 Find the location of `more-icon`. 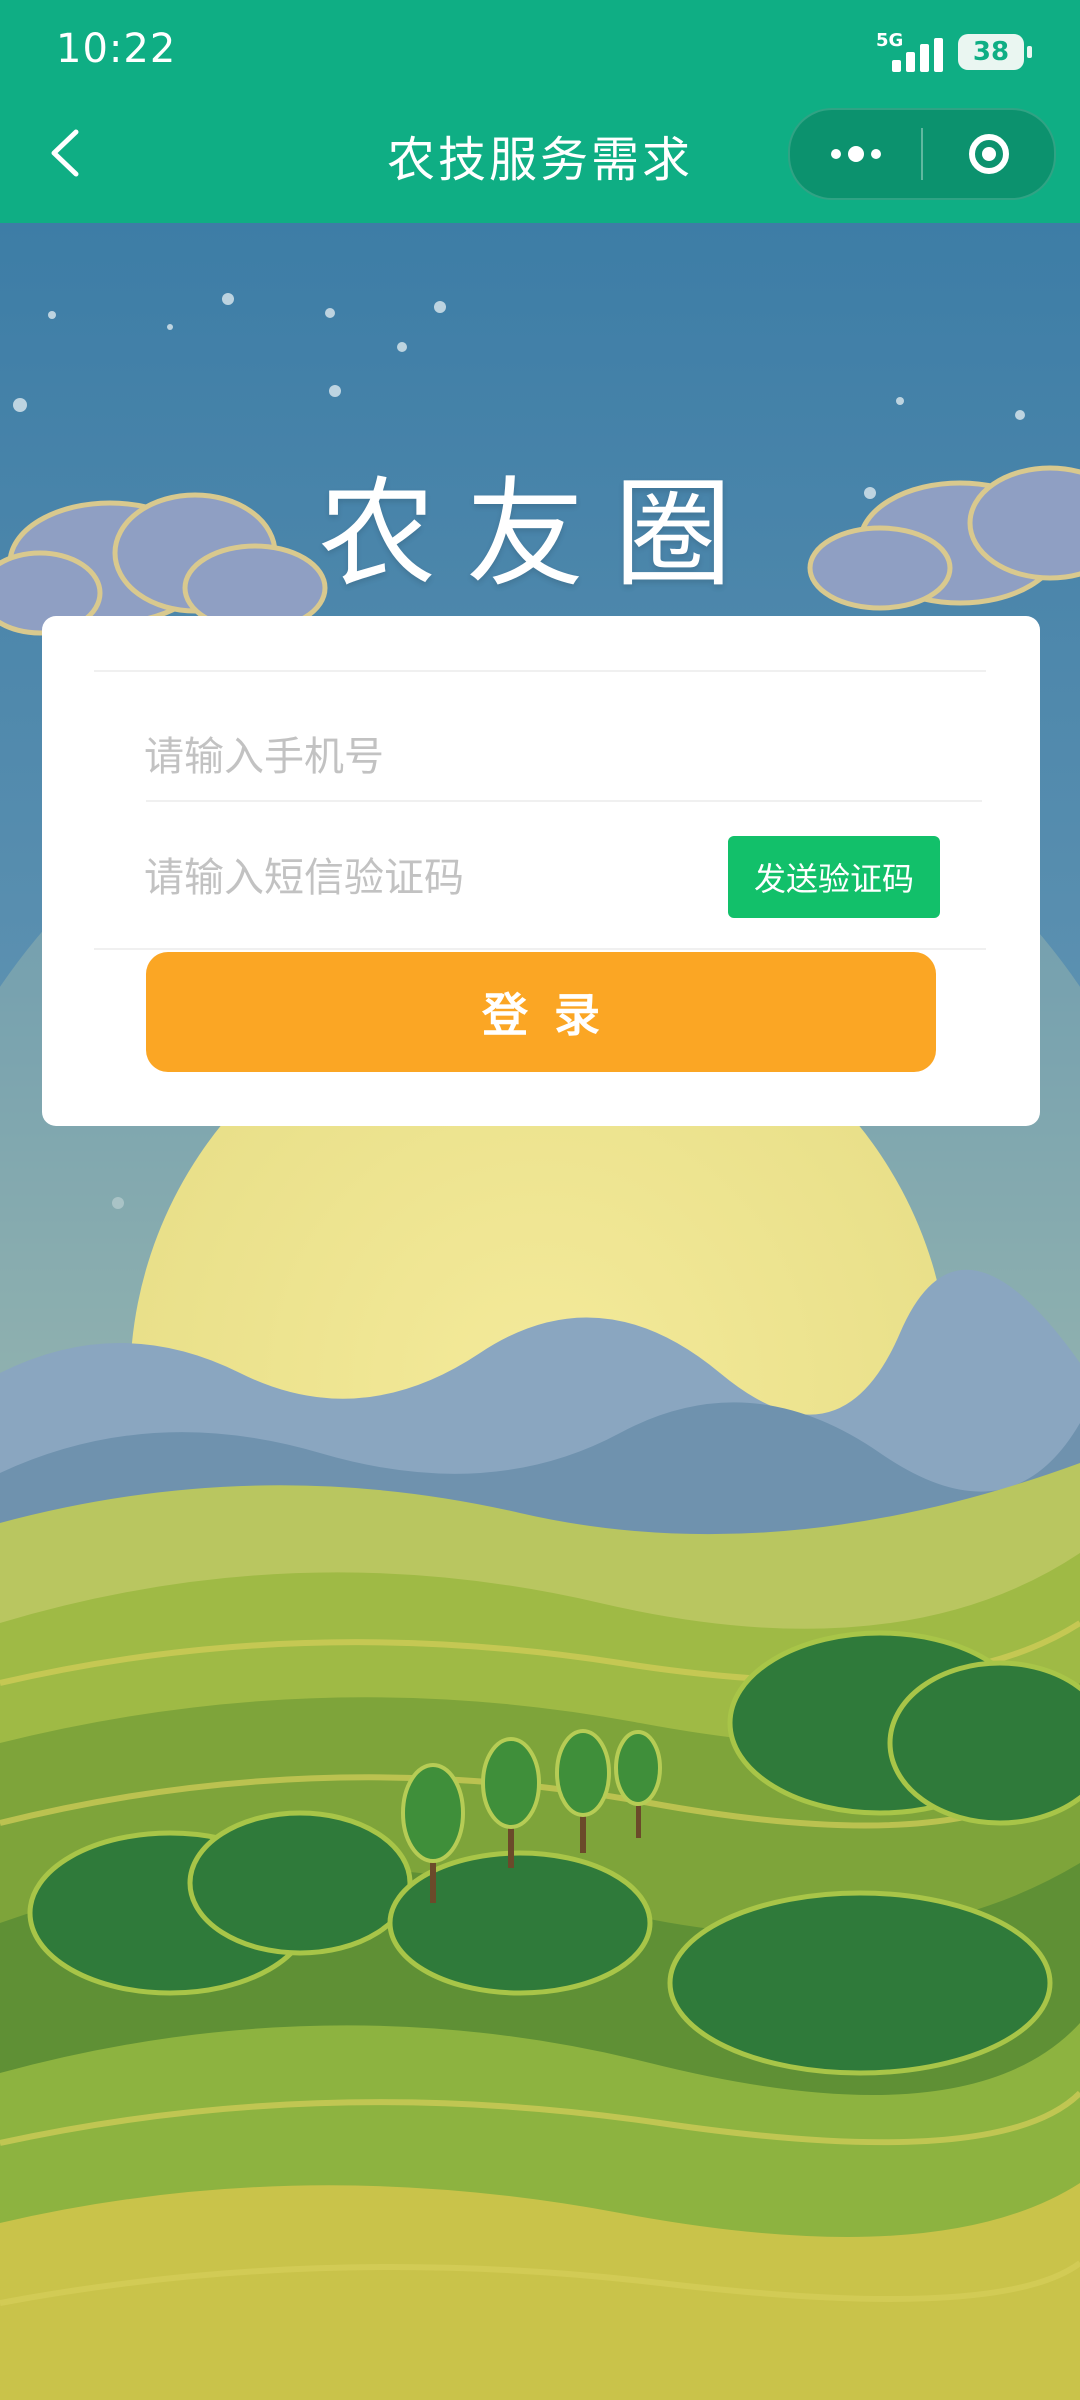

more-icon is located at coordinates (855, 154).